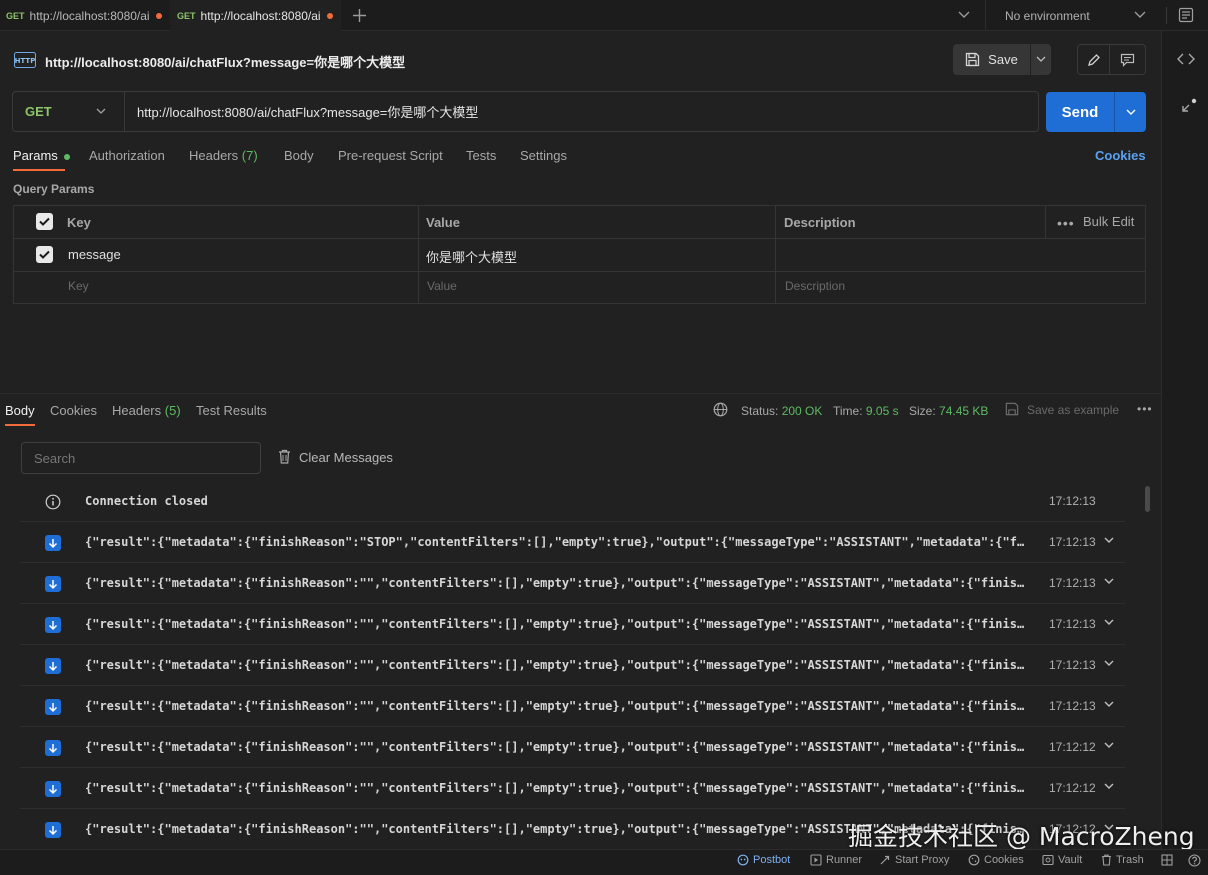 Image resolution: width=1208 pixels, height=875 pixels. I want to click on pane-divider, so click(580, 393).